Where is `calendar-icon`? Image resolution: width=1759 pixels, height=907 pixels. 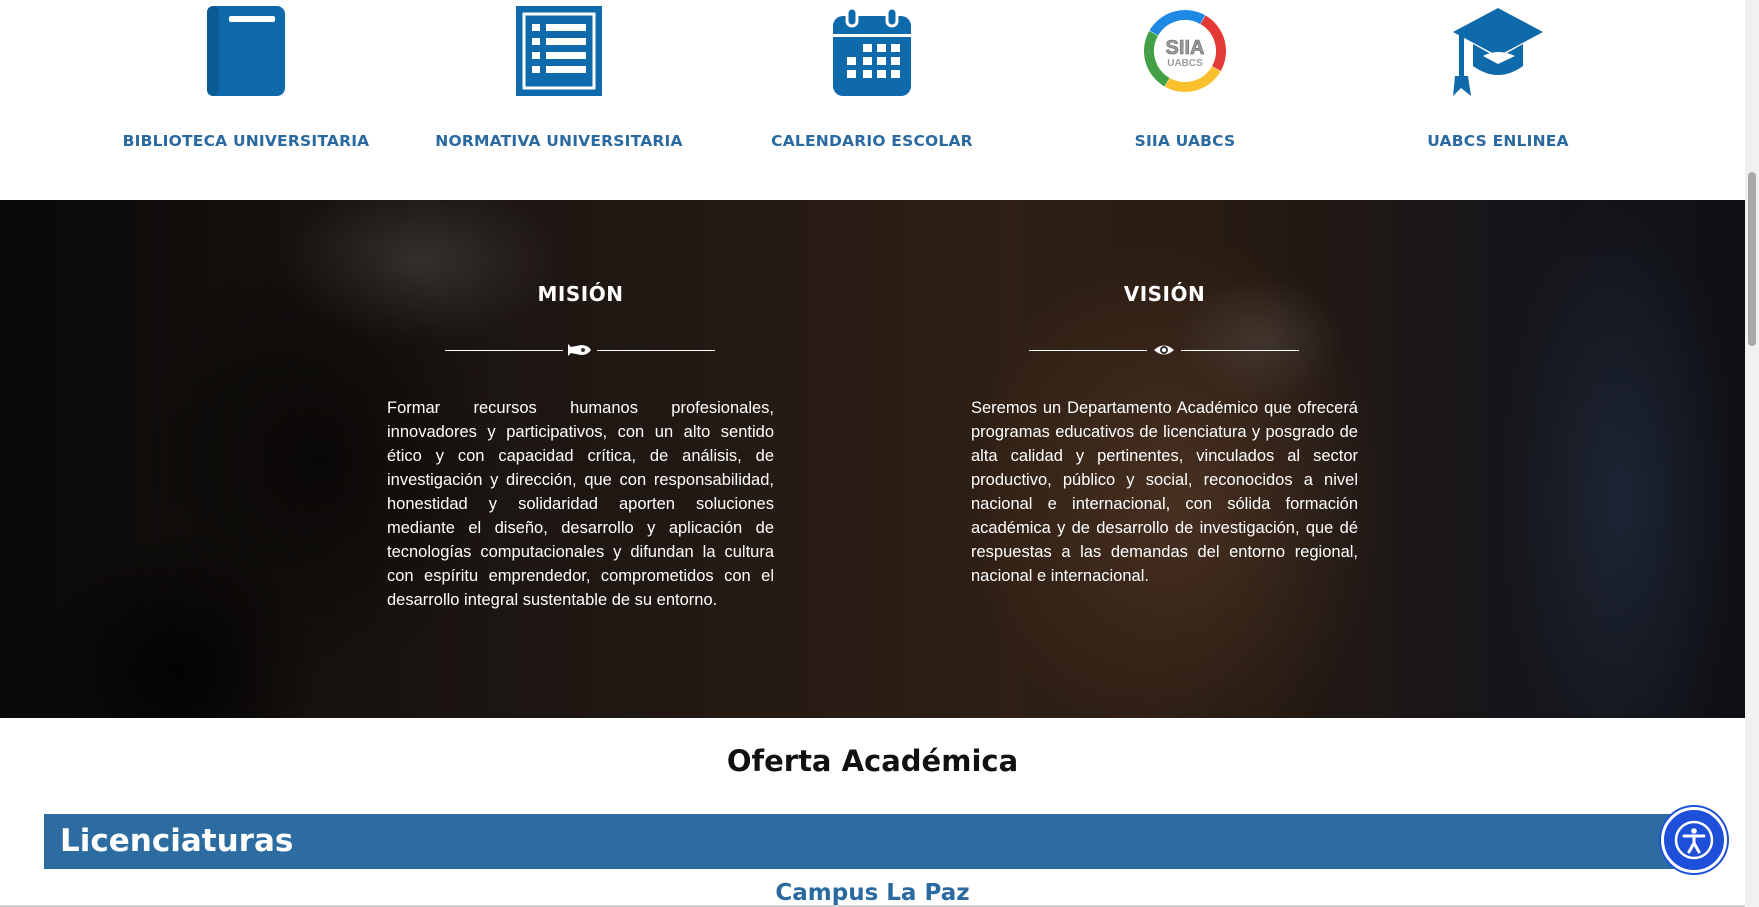 calendar-icon is located at coordinates (872, 51).